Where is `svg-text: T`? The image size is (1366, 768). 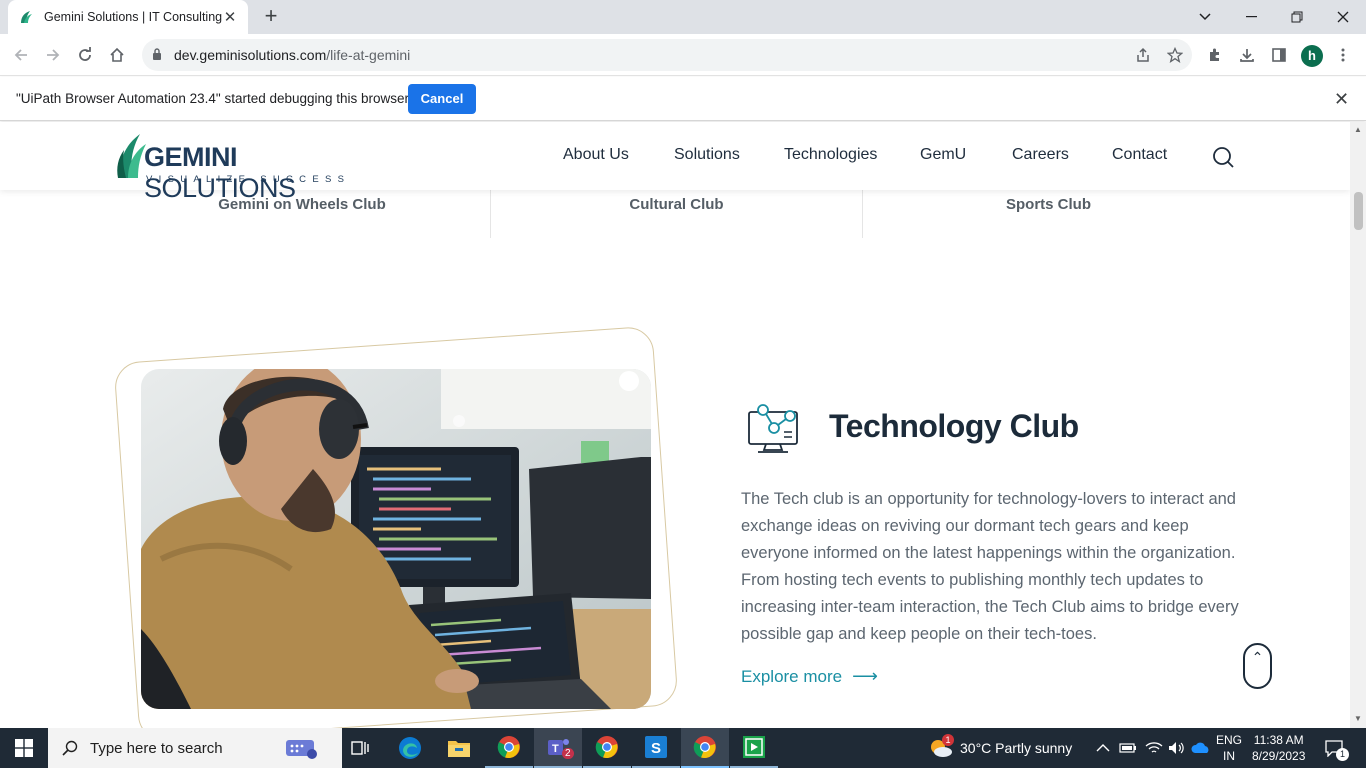 svg-text: T is located at coordinates (555, 749).